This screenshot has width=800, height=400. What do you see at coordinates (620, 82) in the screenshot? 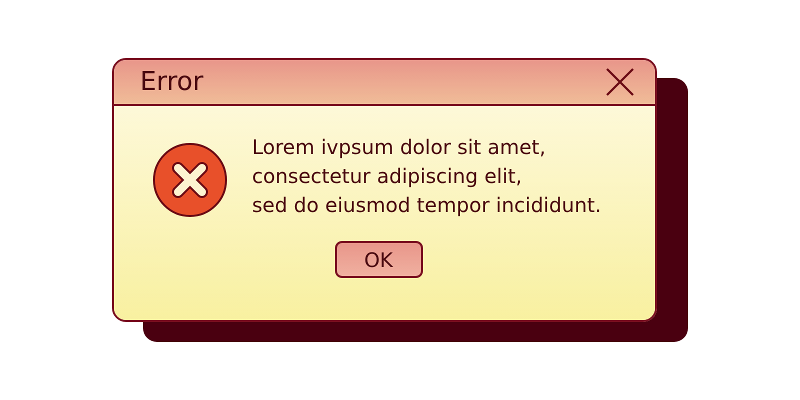
I see `close-icon` at bounding box center [620, 82].